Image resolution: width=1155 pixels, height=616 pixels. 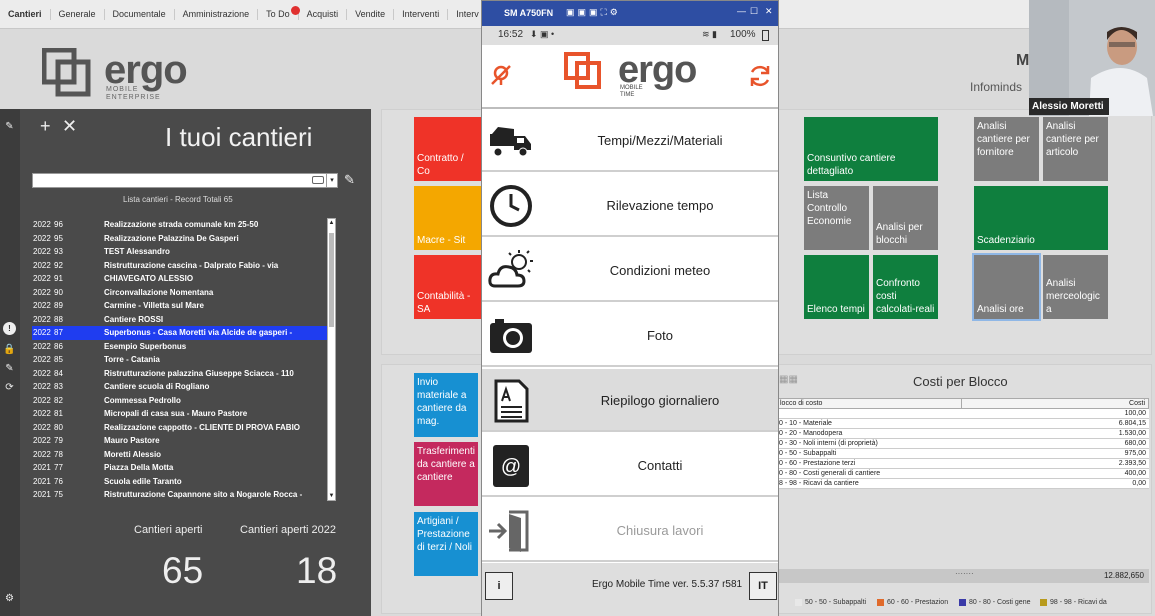 I want to click on scroll-up-icon: ▲, so click(x=331, y=223).